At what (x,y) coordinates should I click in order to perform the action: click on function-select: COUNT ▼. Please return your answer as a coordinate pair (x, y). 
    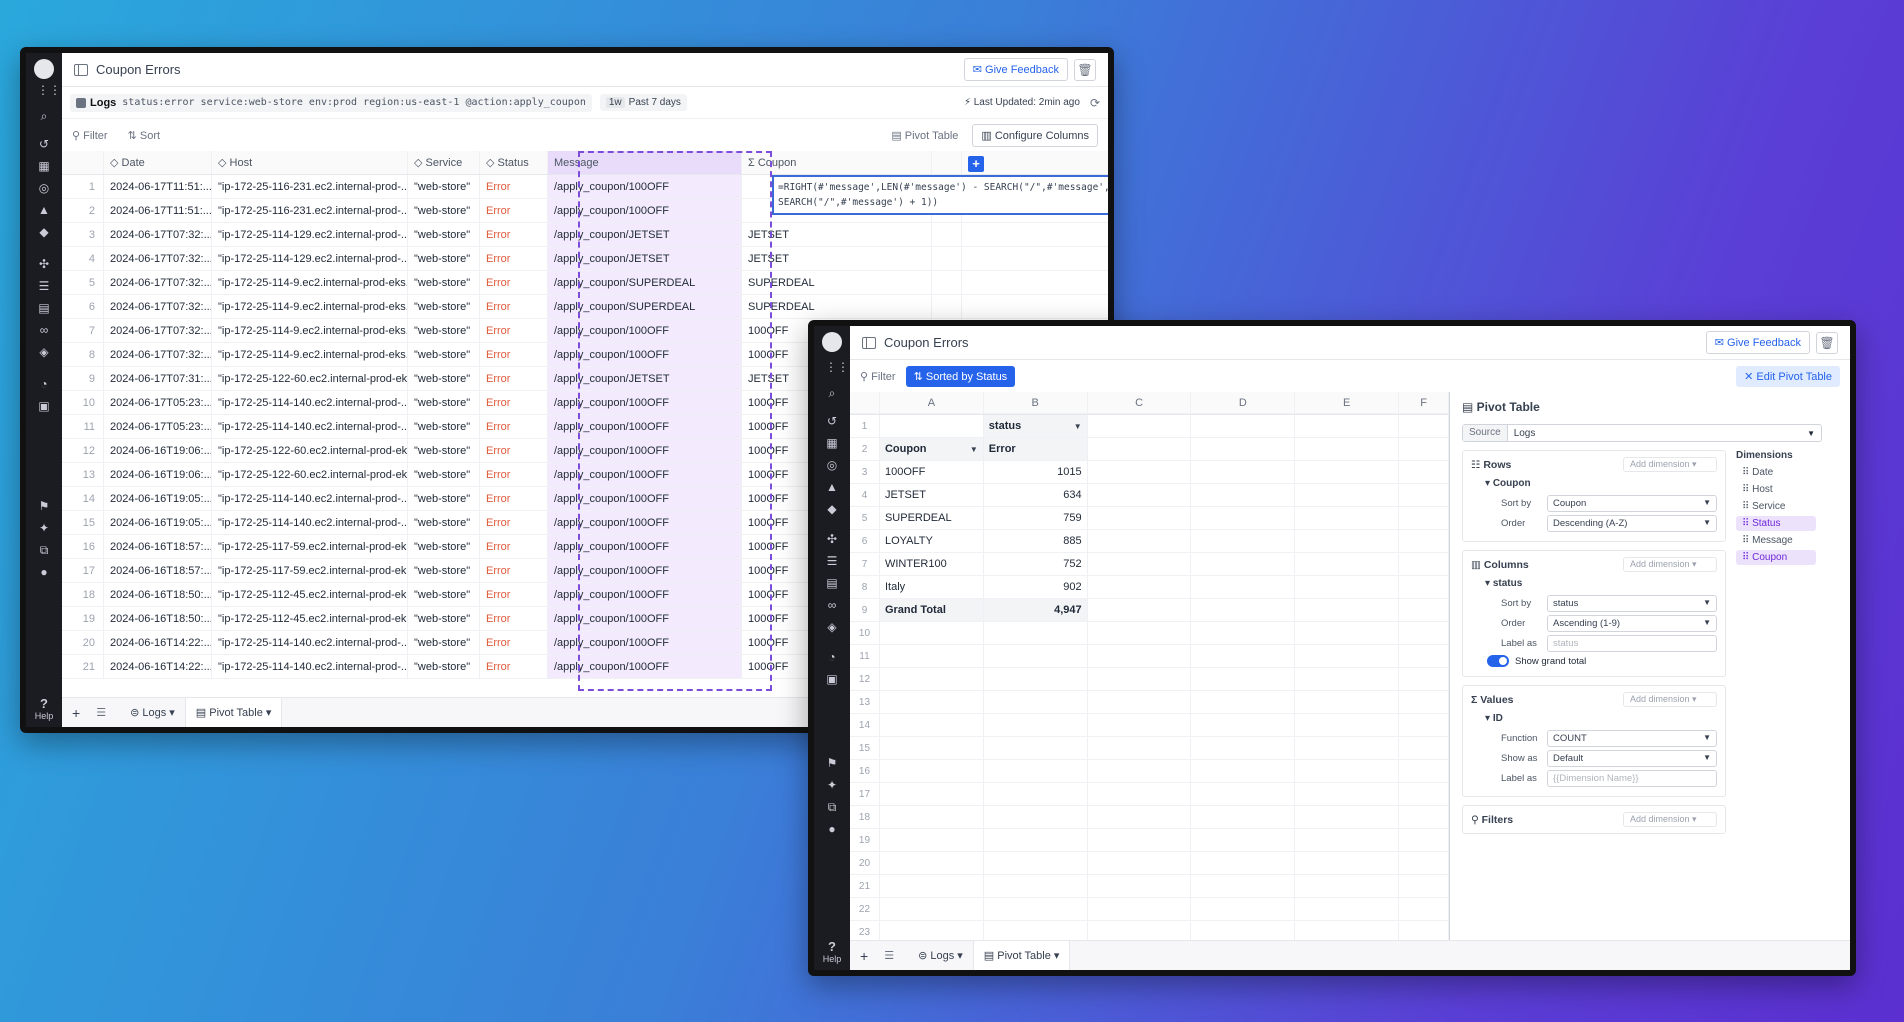
    Looking at the image, I should click on (1632, 738).